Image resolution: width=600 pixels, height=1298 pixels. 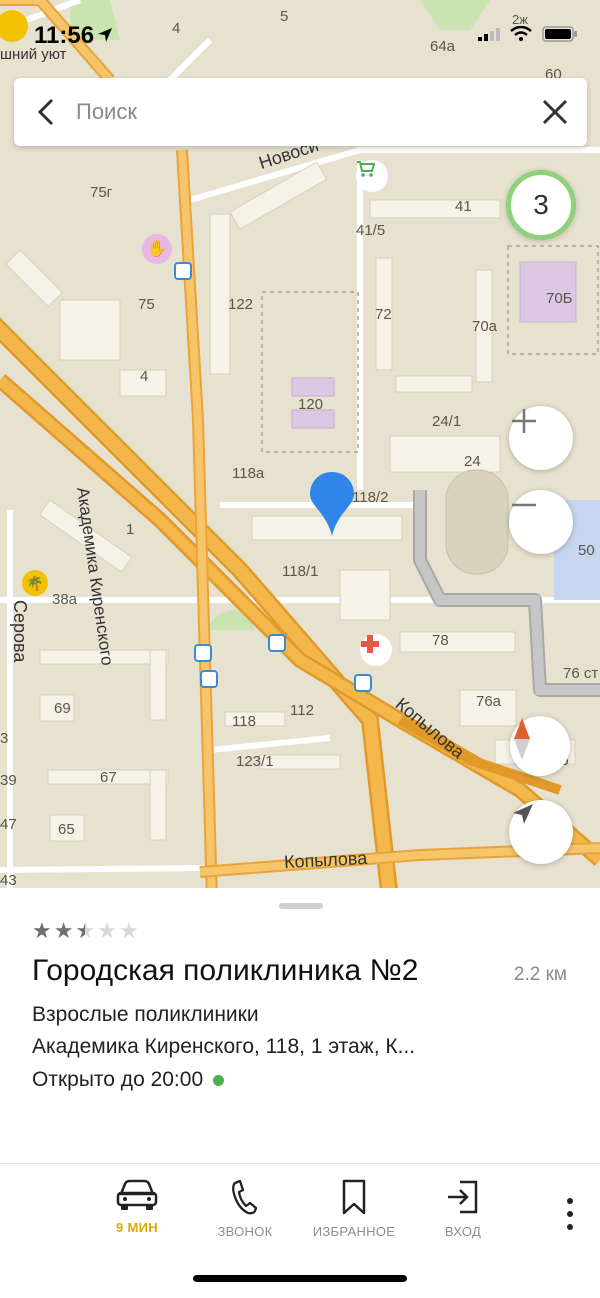 What do you see at coordinates (35, 583) in the screenshot?
I see `tourism-icon: 🌴` at bounding box center [35, 583].